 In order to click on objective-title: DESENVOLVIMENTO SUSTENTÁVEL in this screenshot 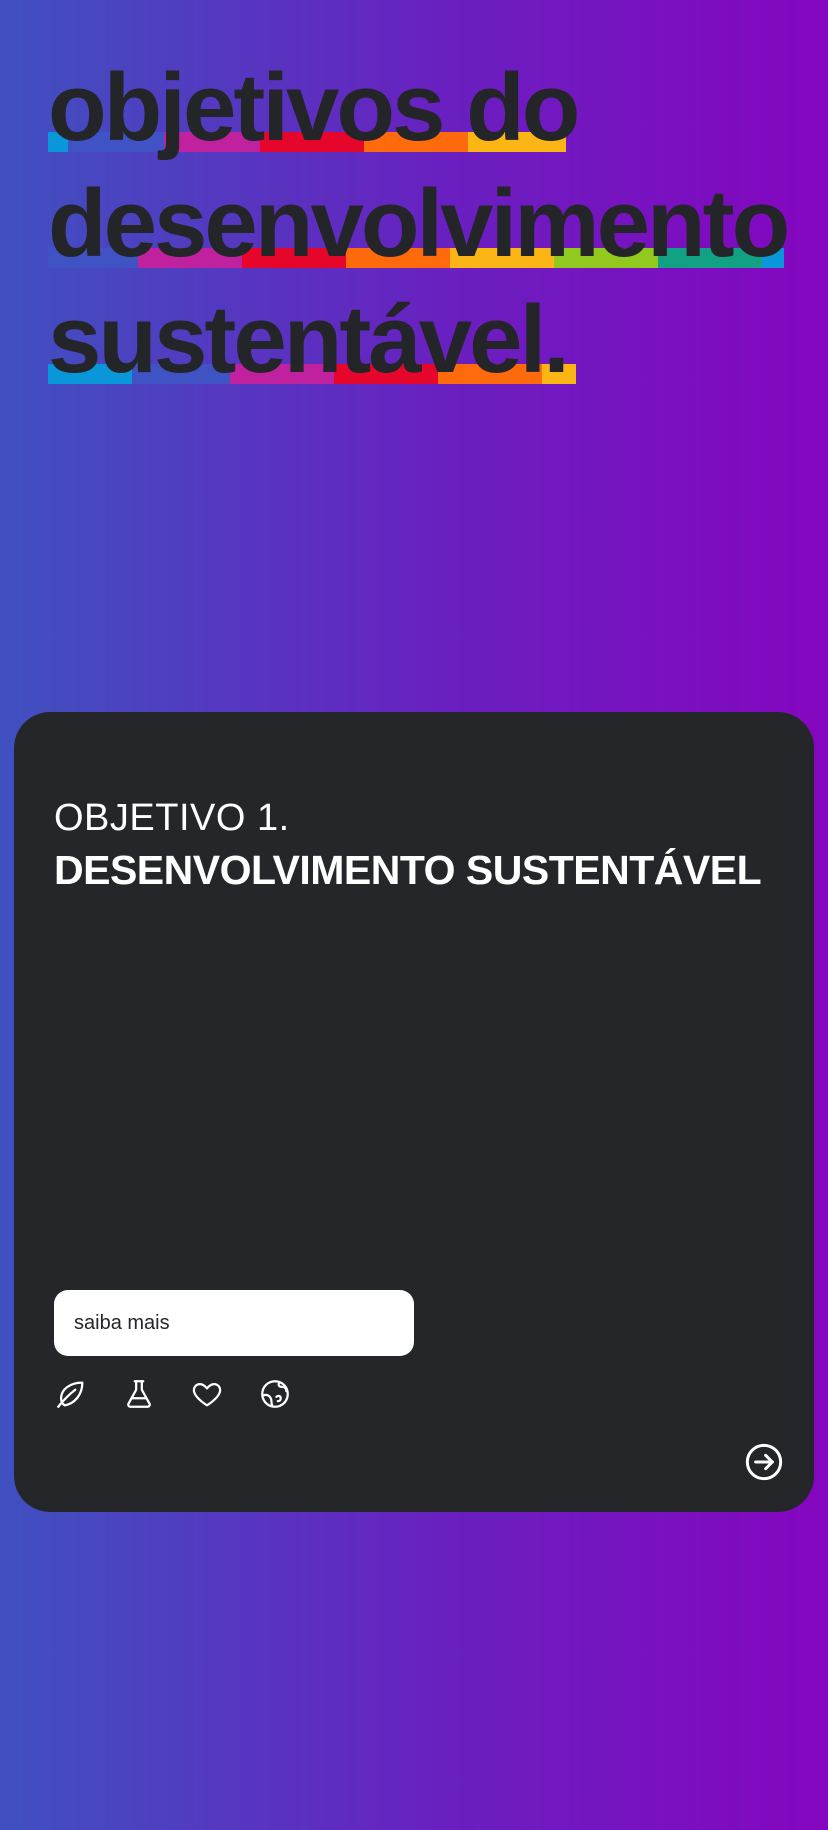, I will do `click(408, 870)`.